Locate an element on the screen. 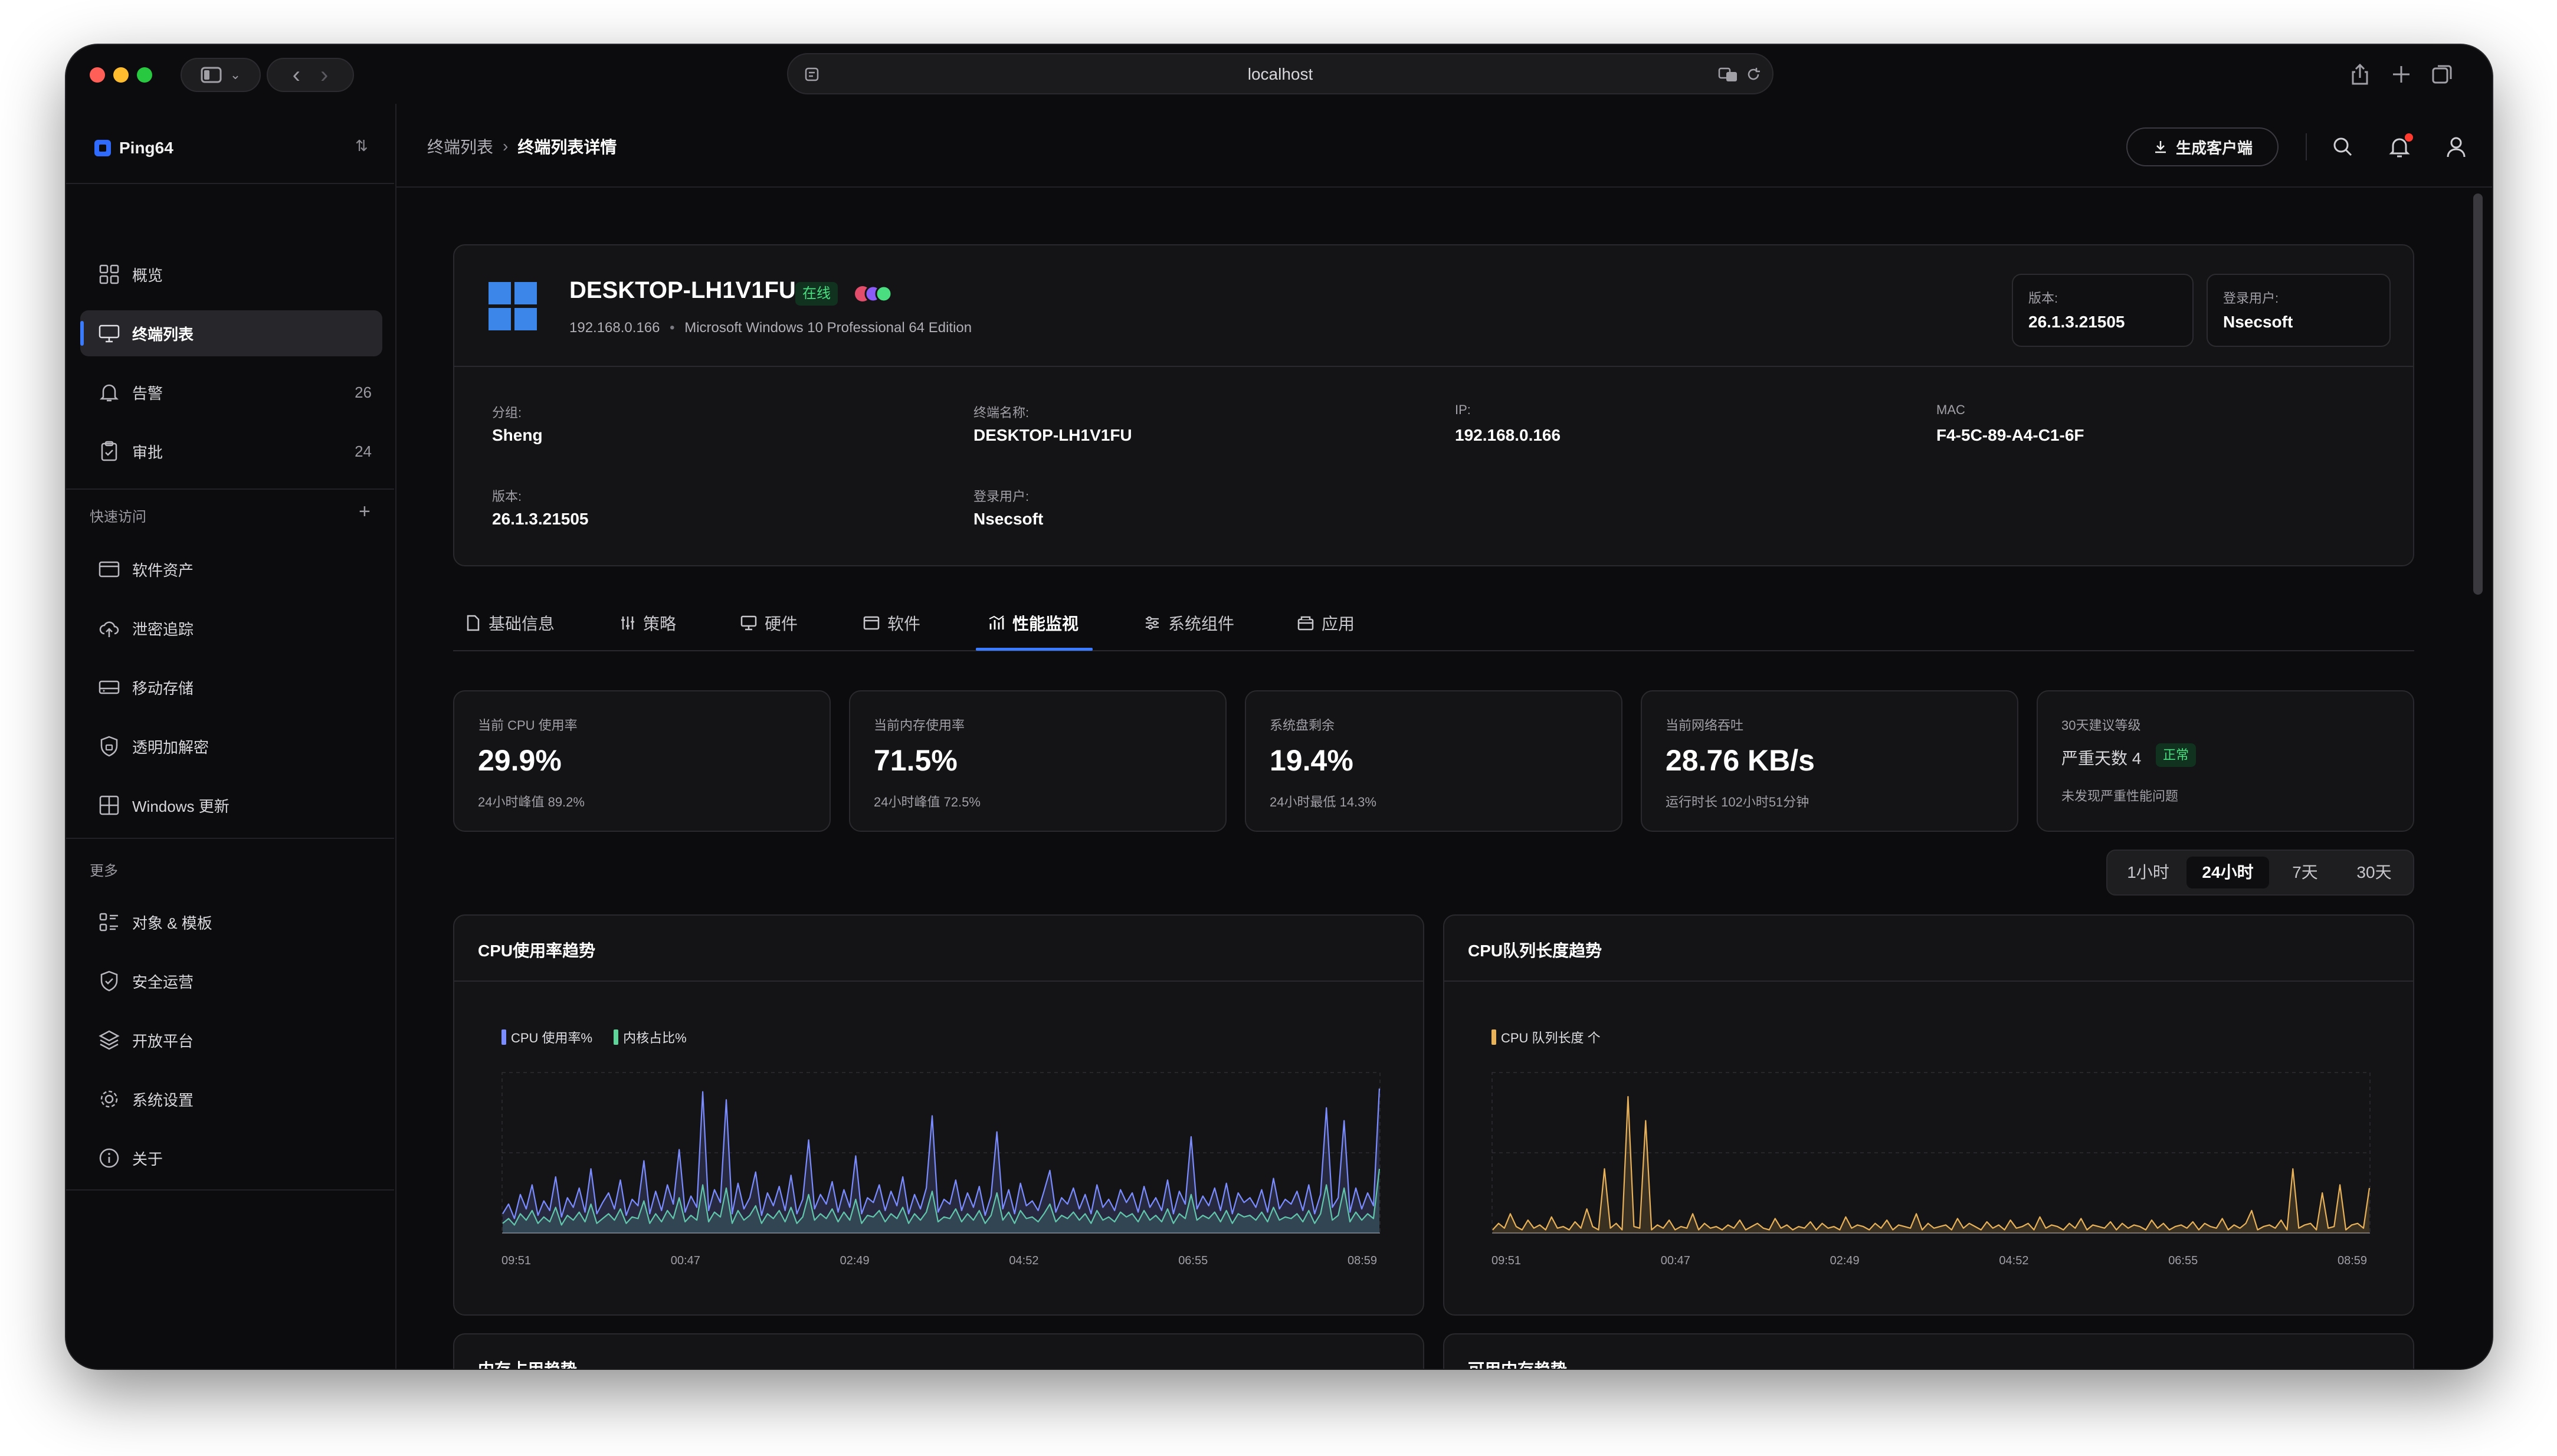  tab-performance: 性能监视 is located at coordinates (1033, 623).